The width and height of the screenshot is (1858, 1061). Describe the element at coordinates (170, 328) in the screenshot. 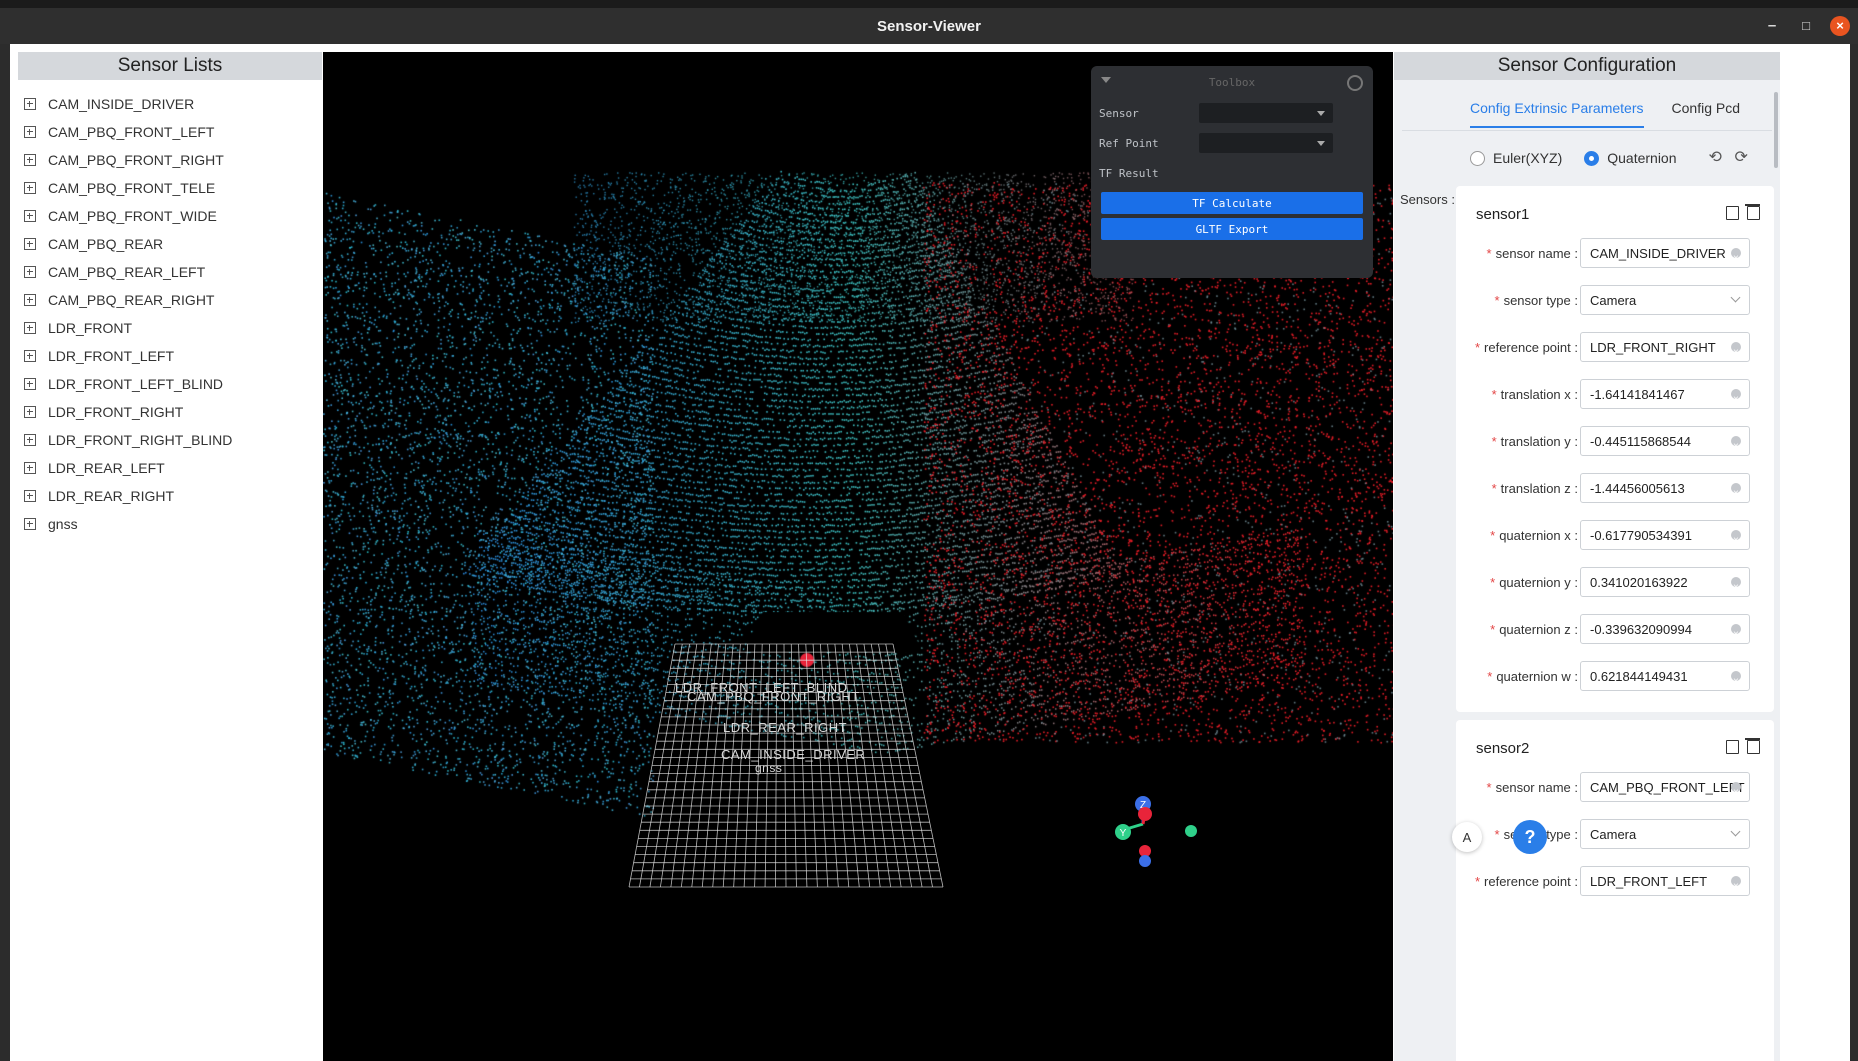

I see `sensor-tree-item: LDR_FRONT` at that location.